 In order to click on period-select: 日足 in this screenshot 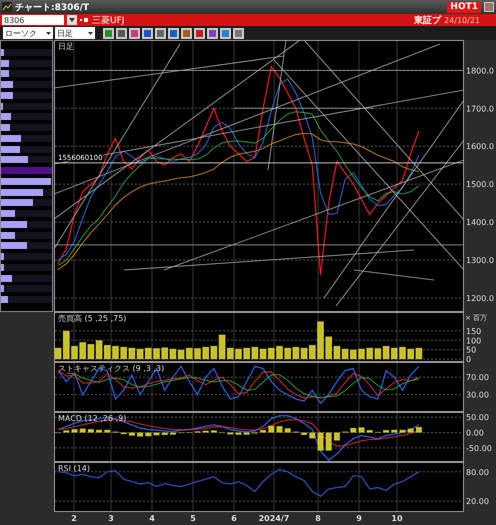, I will do `click(75, 33)`.